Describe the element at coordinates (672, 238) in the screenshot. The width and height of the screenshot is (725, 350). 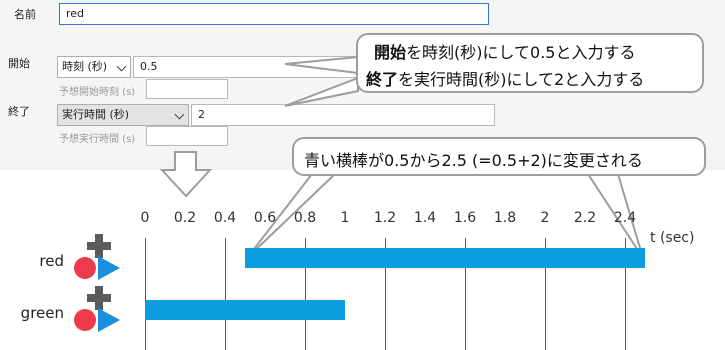
I see `x-axis-label: t (sec)` at that location.